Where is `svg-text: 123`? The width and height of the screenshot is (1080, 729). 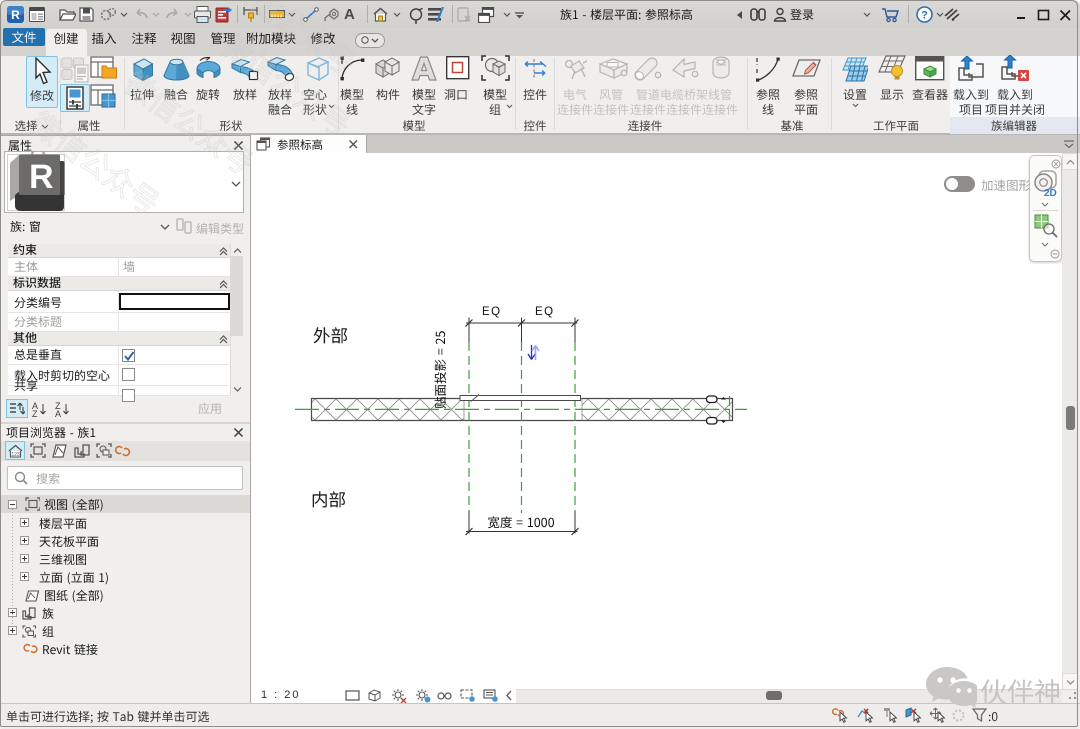 svg-text: 123 is located at coordinates (15, 455).